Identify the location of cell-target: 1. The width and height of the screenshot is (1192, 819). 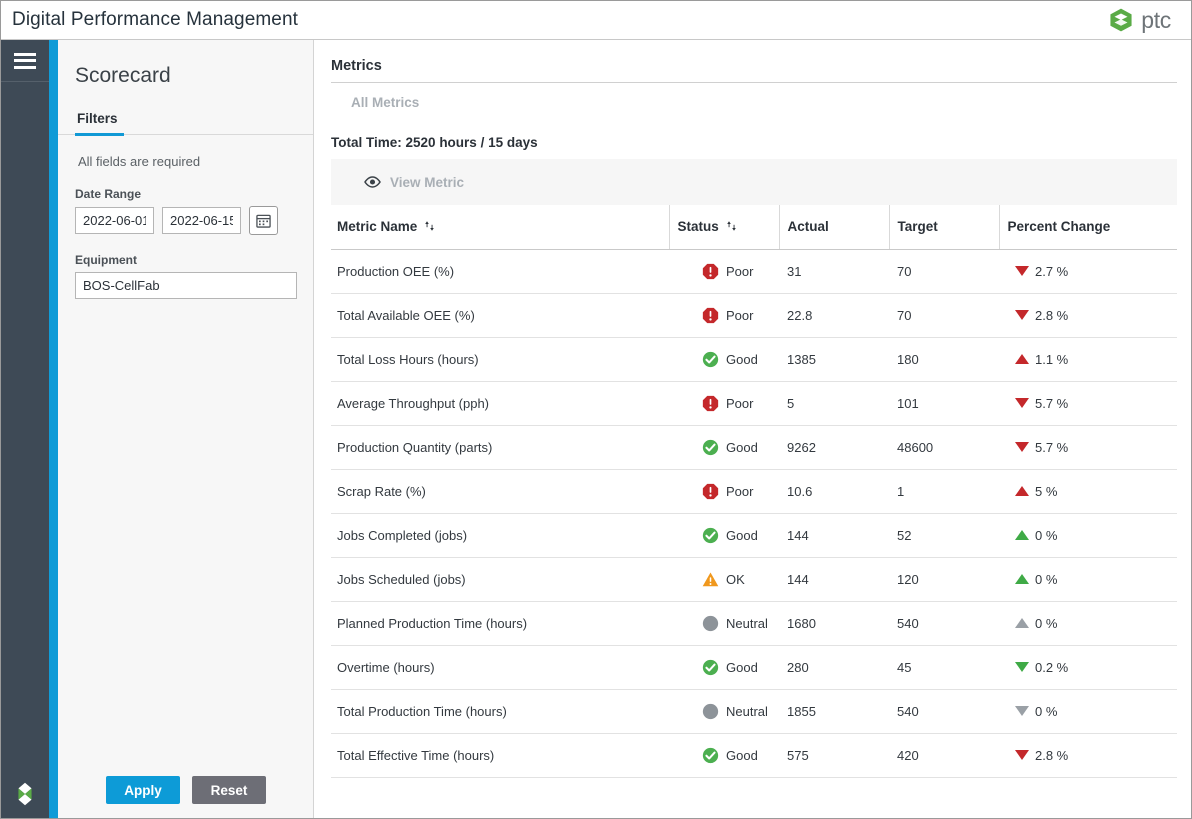
(944, 491).